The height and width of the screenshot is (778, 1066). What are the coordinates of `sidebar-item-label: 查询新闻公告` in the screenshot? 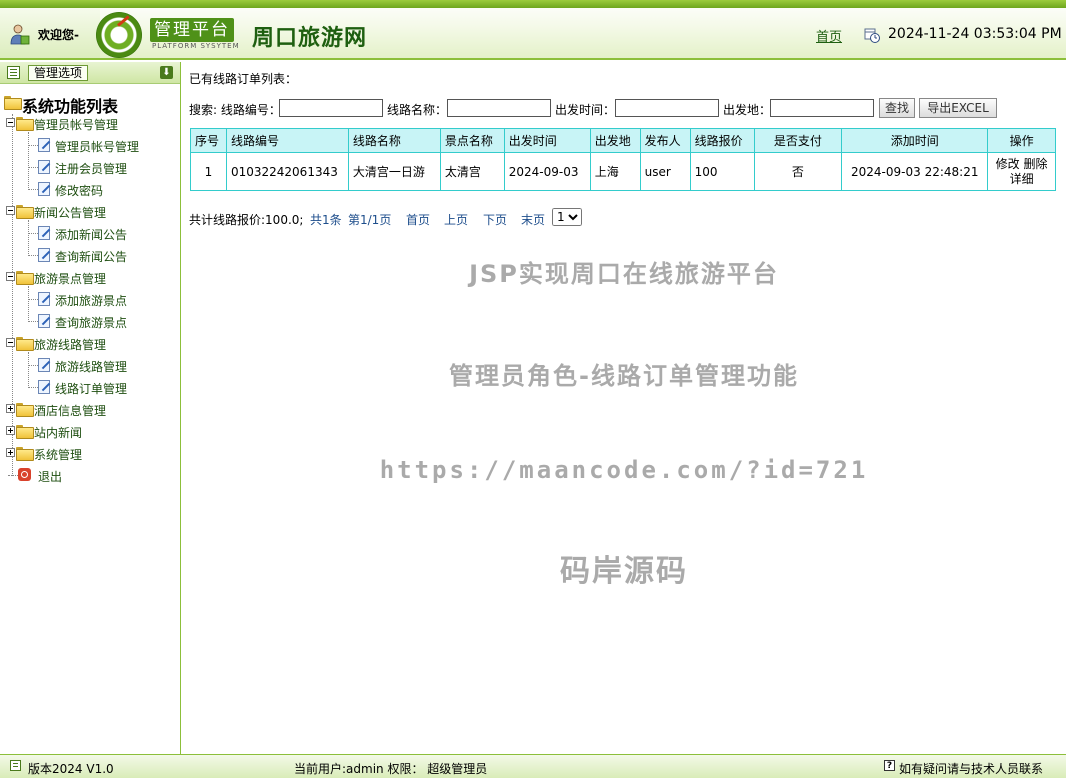 It's located at (91, 257).